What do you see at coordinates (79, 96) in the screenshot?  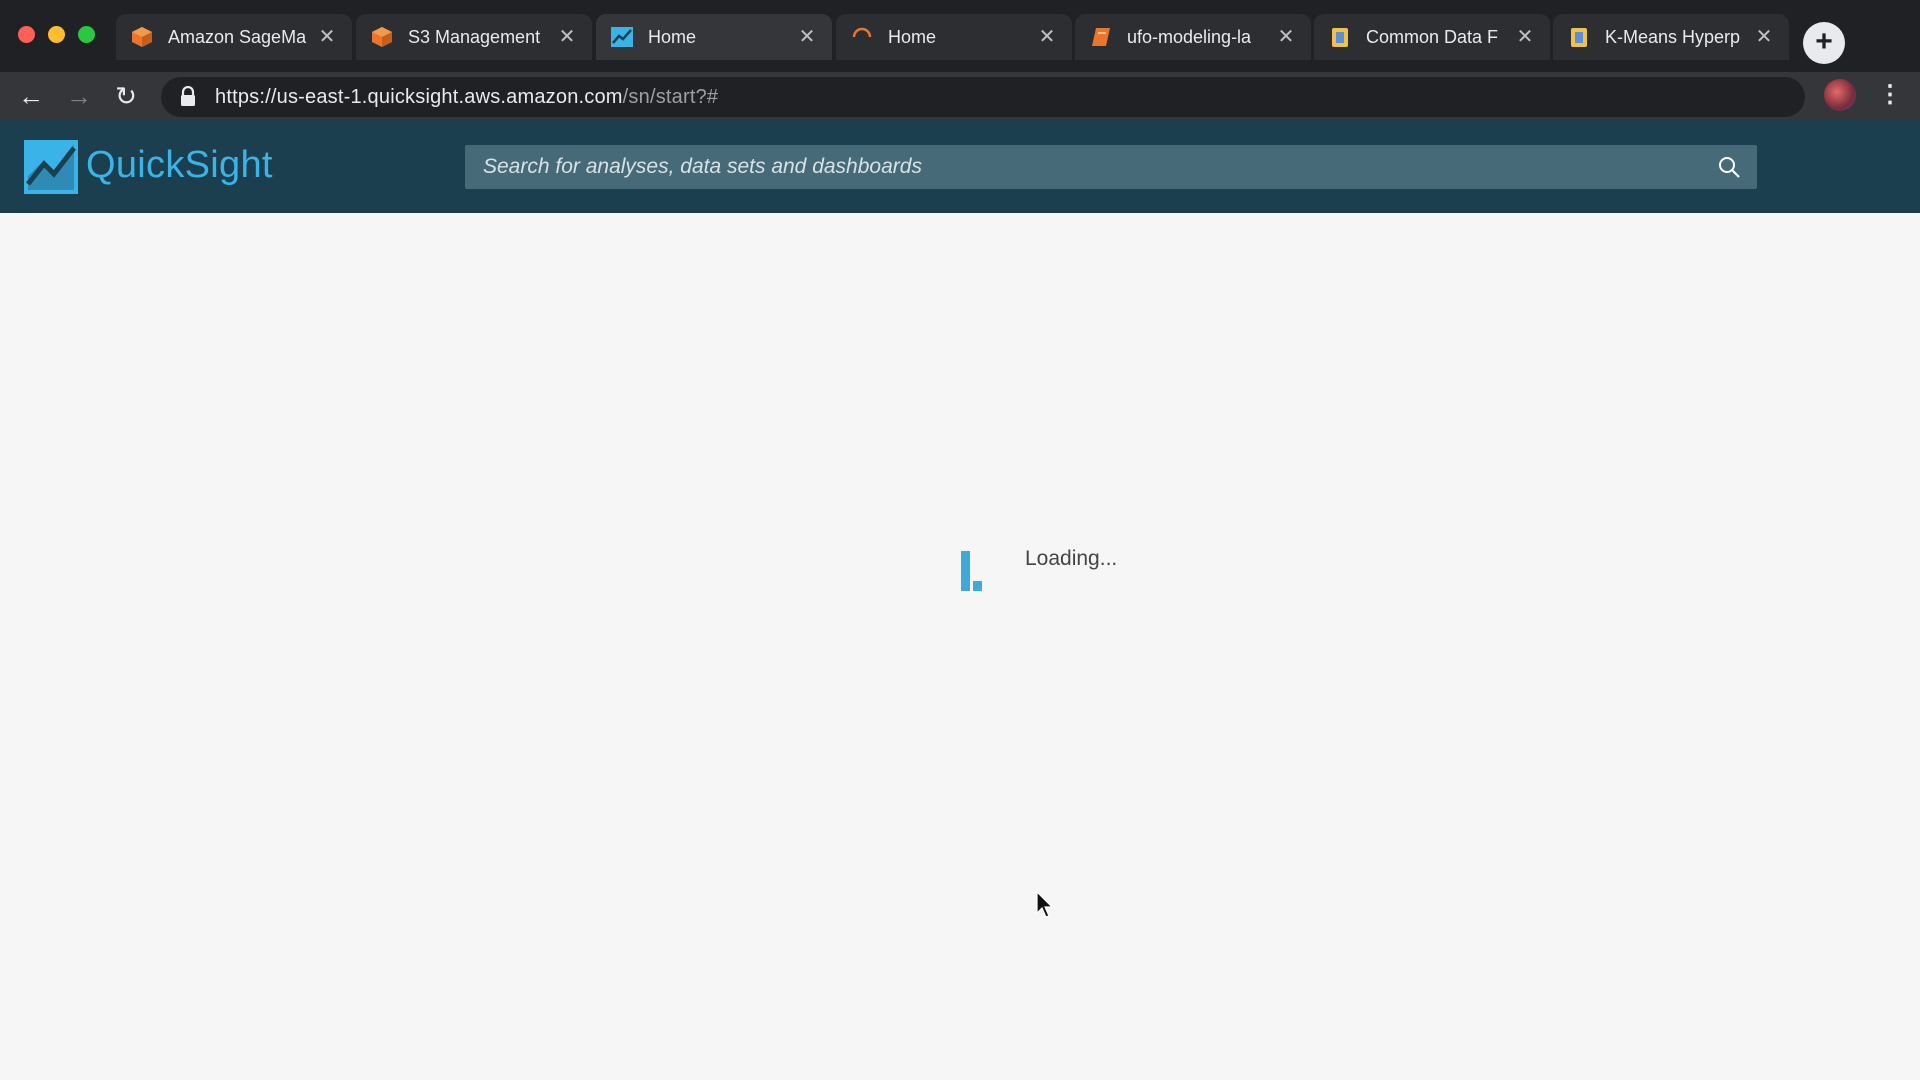 I see `forward-arrow-icon: →` at bounding box center [79, 96].